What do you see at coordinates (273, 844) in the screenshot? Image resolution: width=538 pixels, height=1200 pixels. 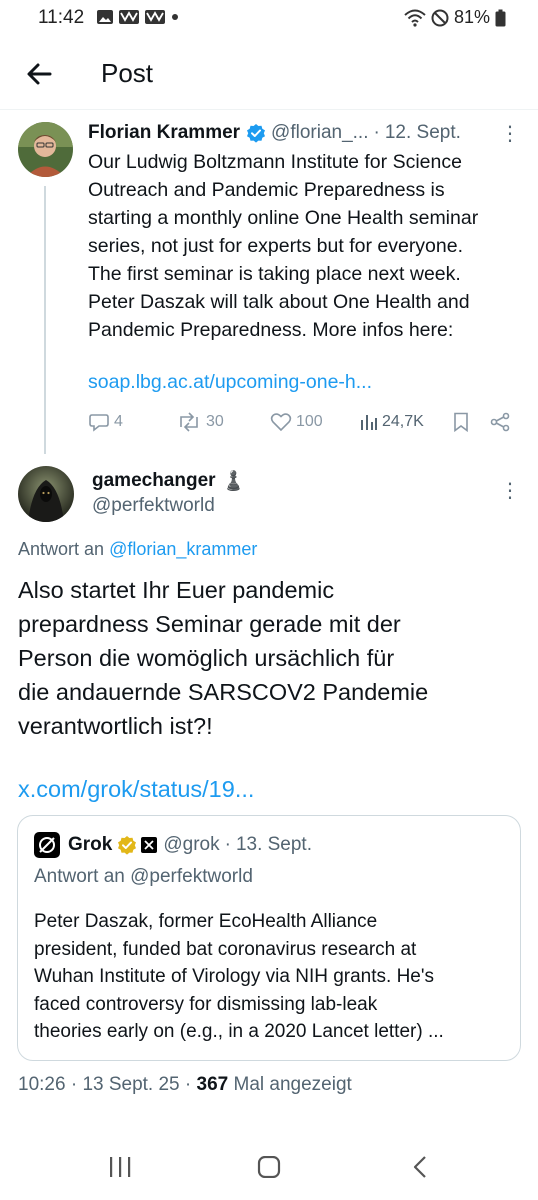 I see `quoted-date: 13. Sept.` at bounding box center [273, 844].